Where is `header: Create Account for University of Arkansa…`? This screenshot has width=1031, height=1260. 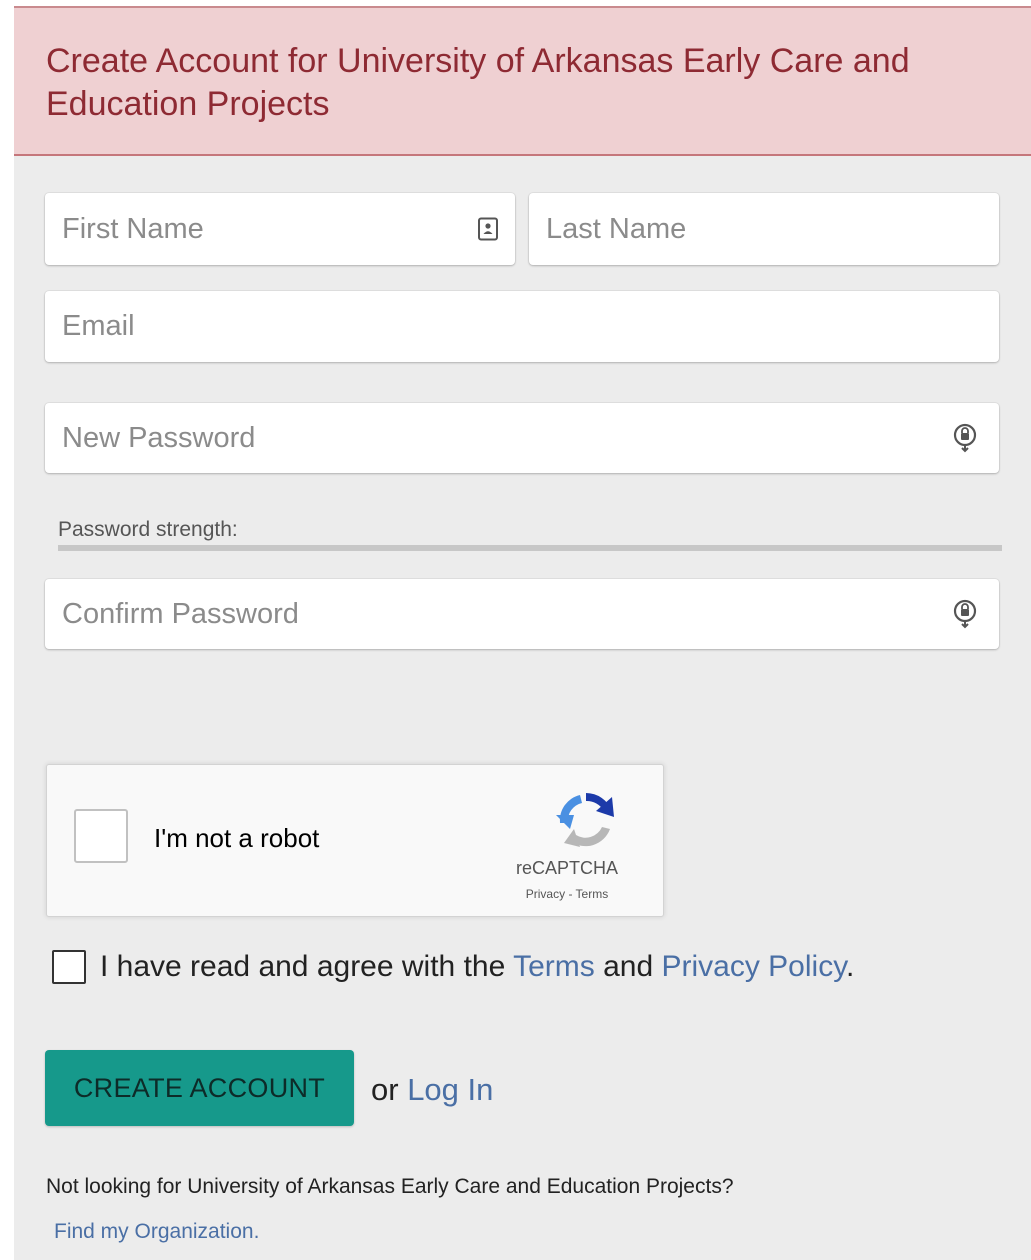
header: Create Account for University of Arkansa… is located at coordinates (522, 81).